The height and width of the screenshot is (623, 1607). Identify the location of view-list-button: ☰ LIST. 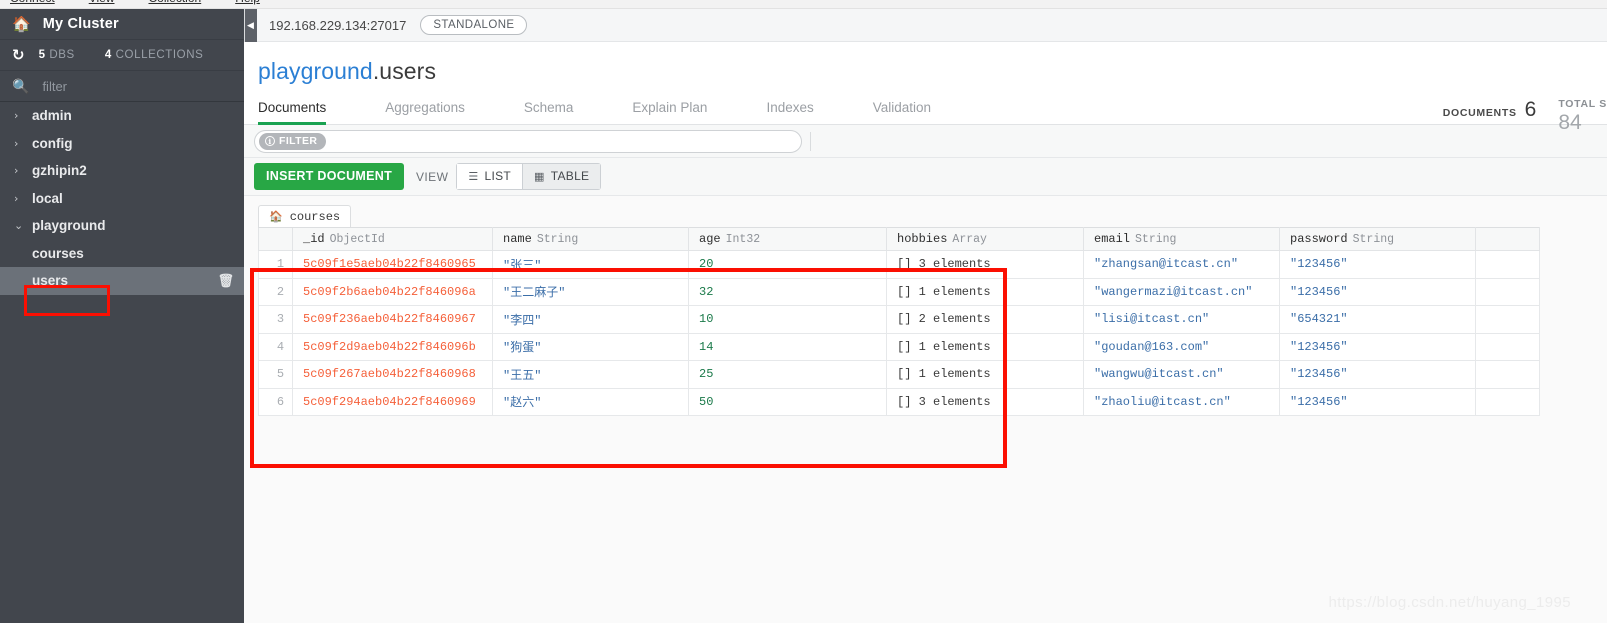
(490, 176).